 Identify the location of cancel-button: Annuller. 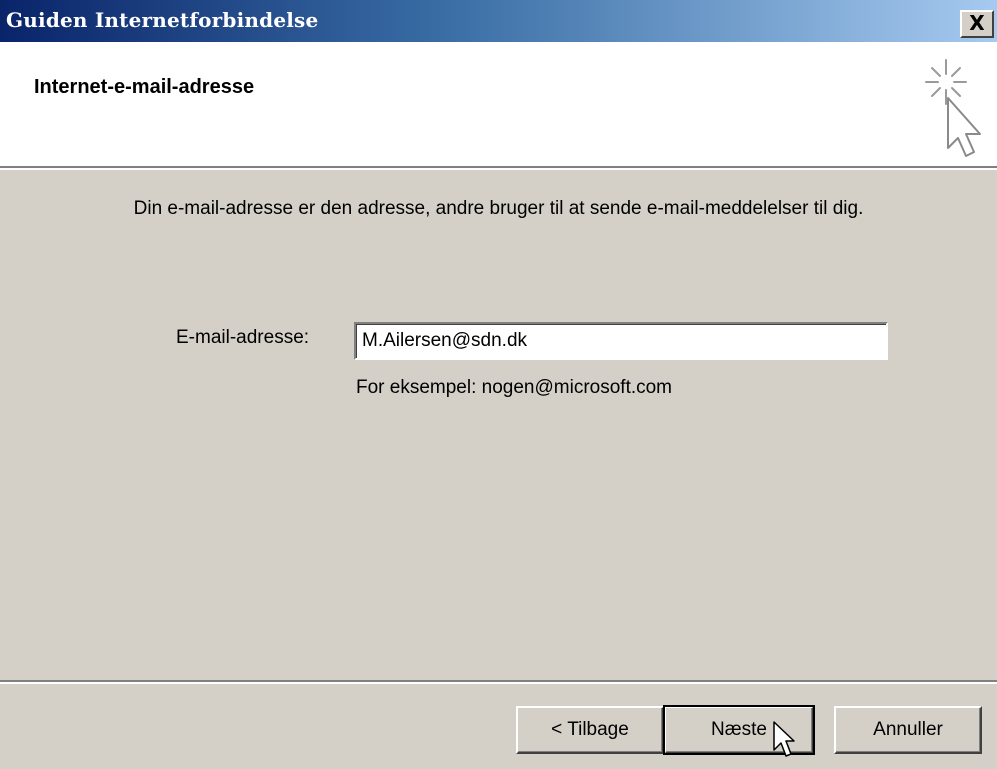
(908, 730).